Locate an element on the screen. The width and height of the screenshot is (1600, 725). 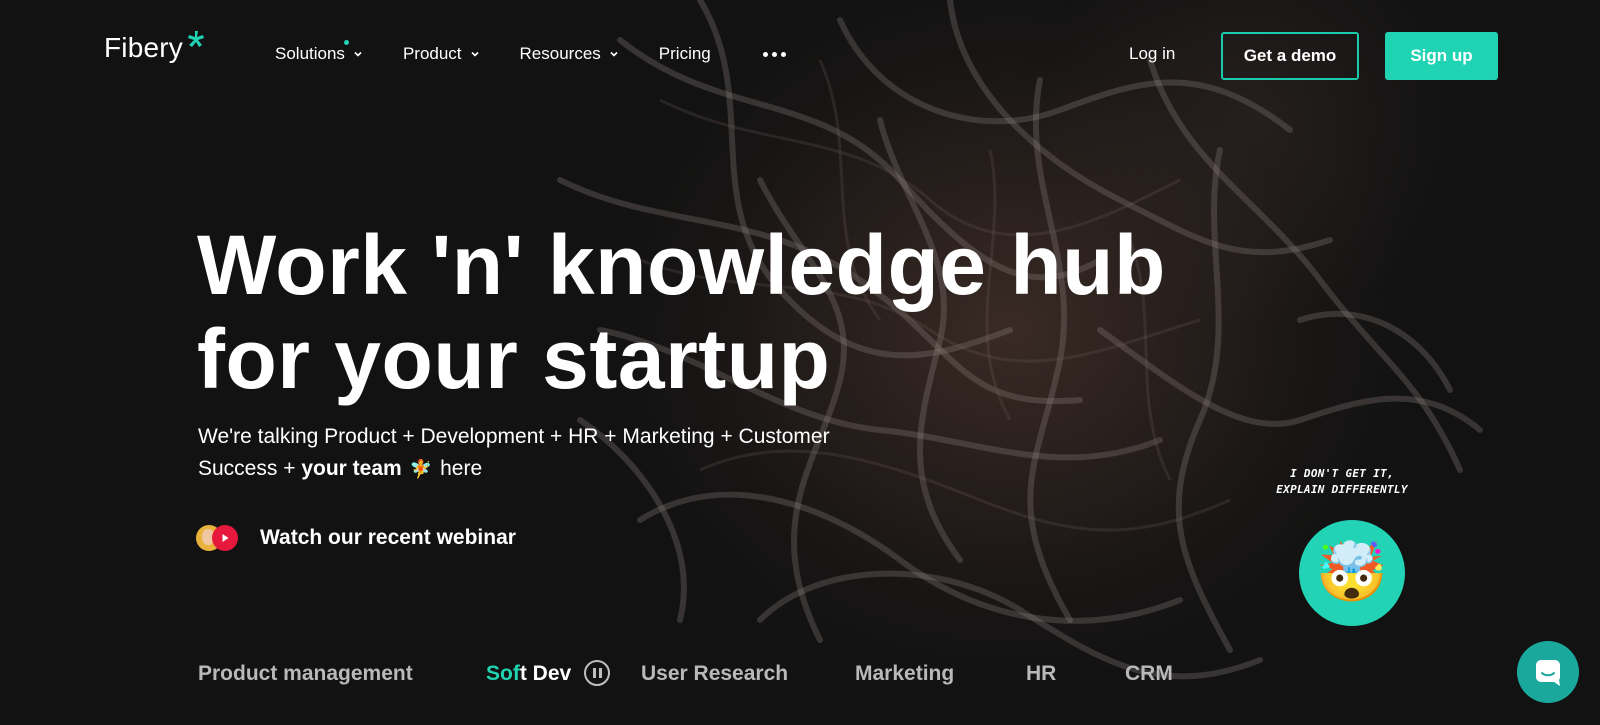
chat-launcher-button is located at coordinates (1548, 672).